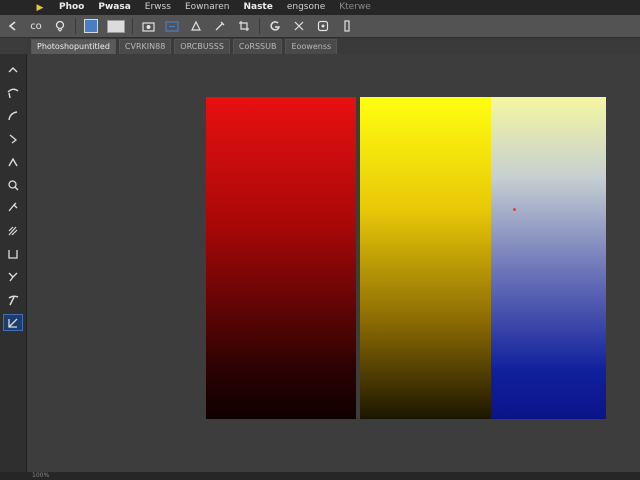 Image resolution: width=640 pixels, height=480 pixels. Describe the element at coordinates (13, 322) in the screenshot. I see `gradient-tool-icon` at that location.